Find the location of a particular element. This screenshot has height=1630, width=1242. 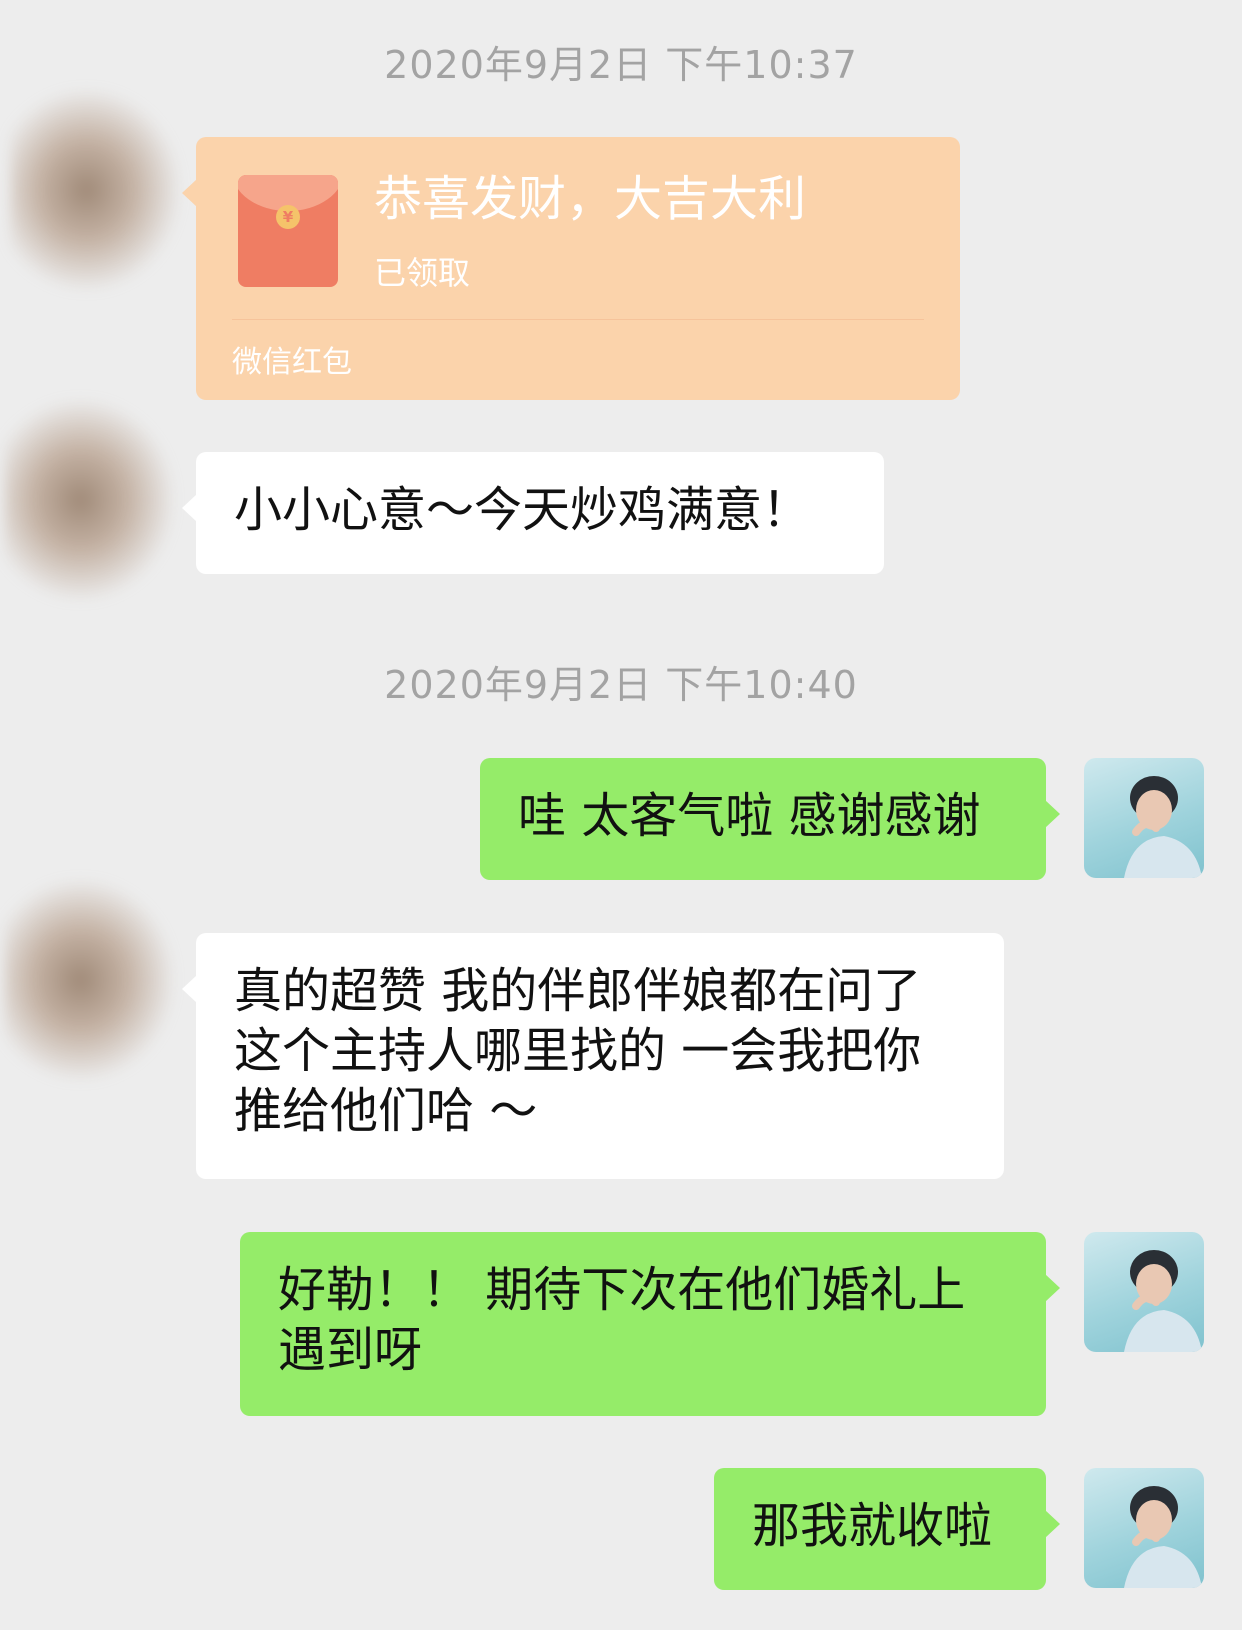

message-bubble: 真的超赞 我的伴郎伴娘都在问了 这个主持人哪里找的 一会我把你 推给他们哈 ～ is located at coordinates (593, 1056).